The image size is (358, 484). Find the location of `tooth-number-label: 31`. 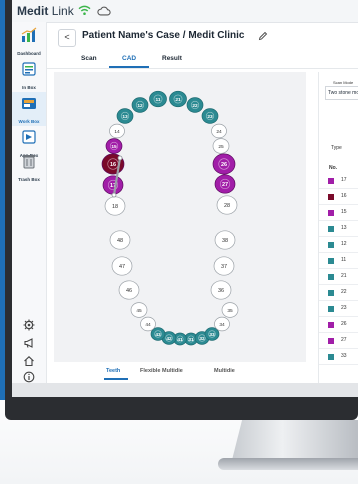

tooth-number-label: 31 is located at coordinates (191, 340).